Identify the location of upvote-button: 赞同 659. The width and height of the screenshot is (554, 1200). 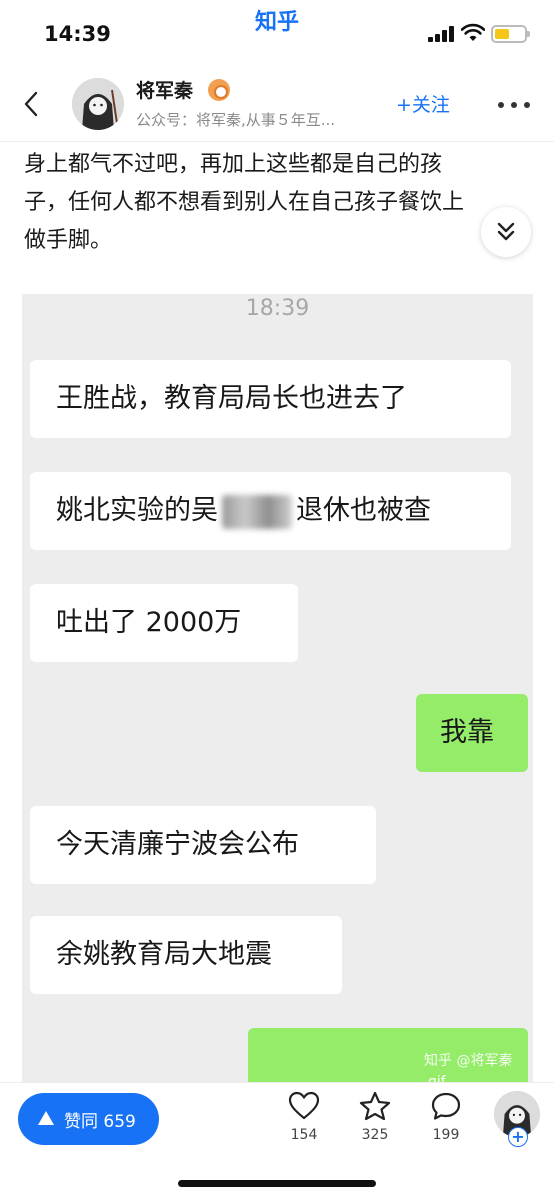
(88, 1119).